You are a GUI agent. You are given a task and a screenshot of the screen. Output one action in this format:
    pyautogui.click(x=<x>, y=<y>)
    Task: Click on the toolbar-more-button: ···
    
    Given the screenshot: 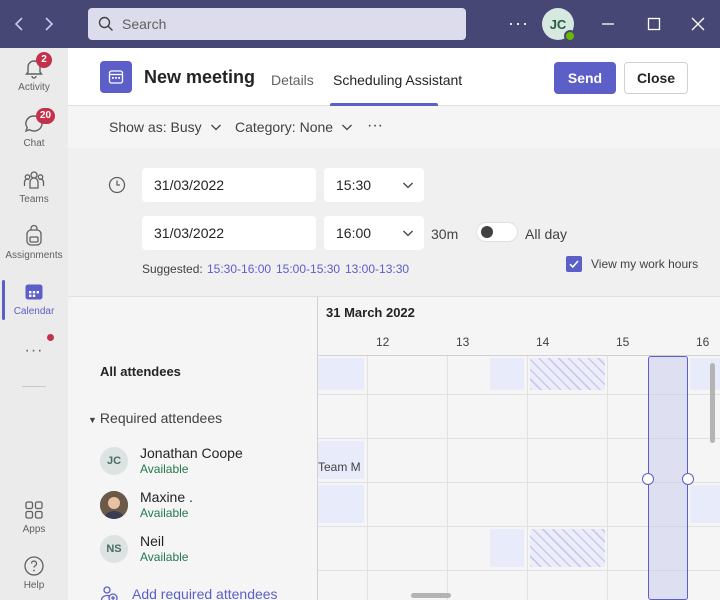 What is the action you would take?
    pyautogui.click(x=375, y=126)
    